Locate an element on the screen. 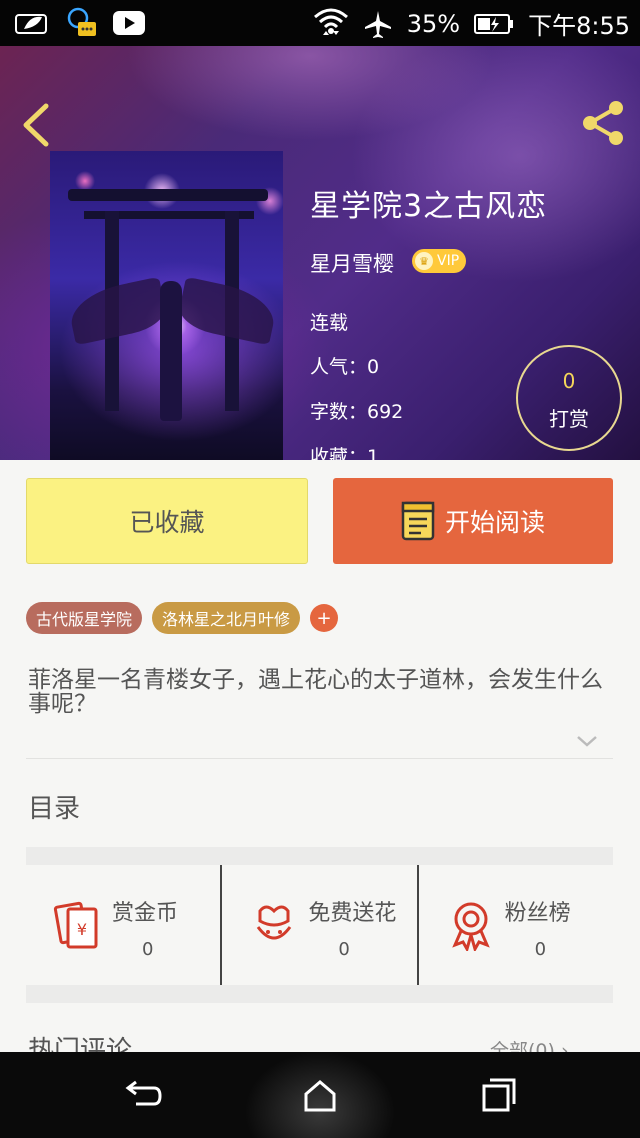 The height and width of the screenshot is (1138, 640). red-envelope-icon: ¥ is located at coordinates (75, 925).